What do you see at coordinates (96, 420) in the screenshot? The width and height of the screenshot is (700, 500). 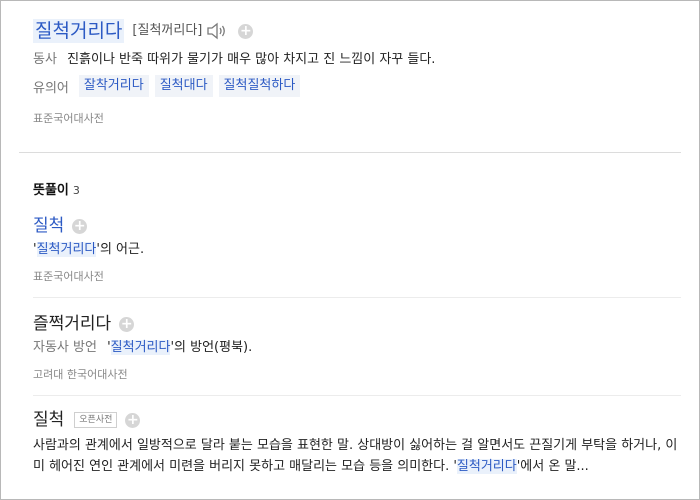 I see `open-dictionary-badge: 오픈사전` at bounding box center [96, 420].